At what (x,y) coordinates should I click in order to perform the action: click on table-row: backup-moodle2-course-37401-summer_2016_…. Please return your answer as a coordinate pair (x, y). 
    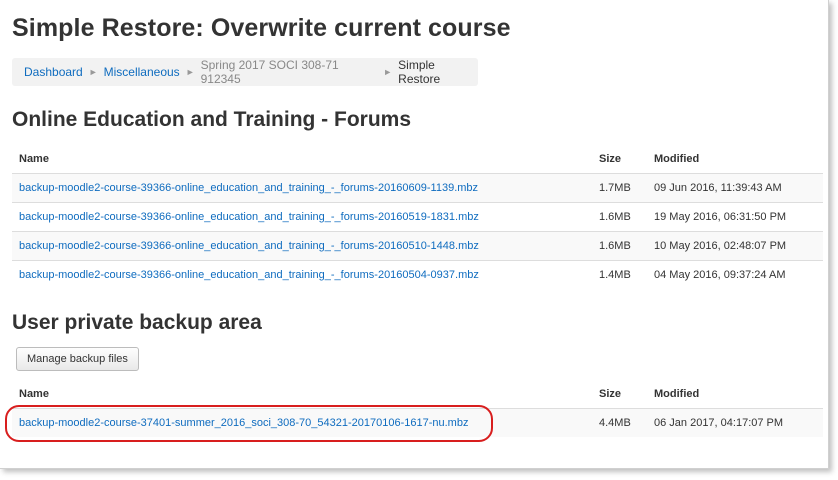
    Looking at the image, I should click on (417, 422).